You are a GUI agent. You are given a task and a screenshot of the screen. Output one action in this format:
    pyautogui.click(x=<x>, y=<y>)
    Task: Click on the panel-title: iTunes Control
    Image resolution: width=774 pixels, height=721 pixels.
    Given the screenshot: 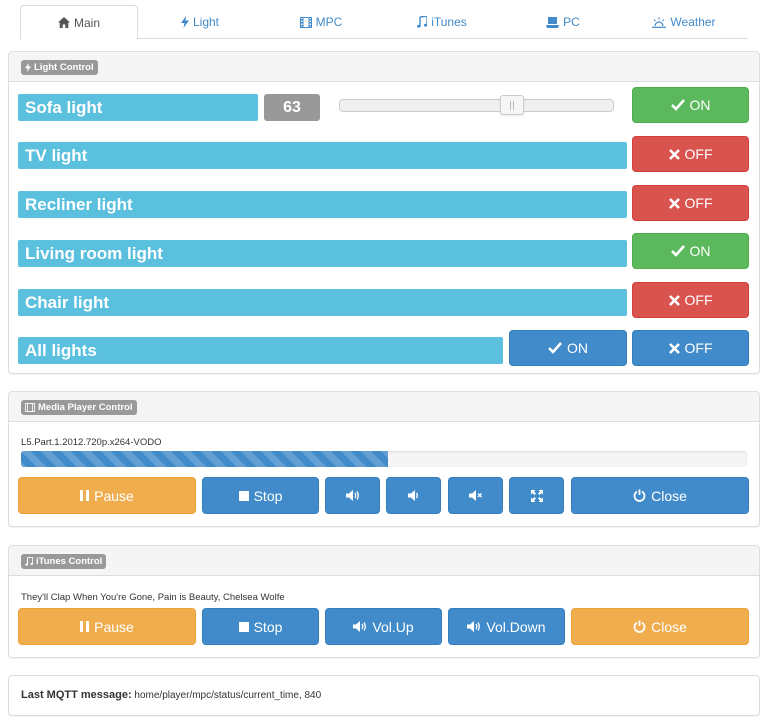 What is the action you would take?
    pyautogui.click(x=69, y=561)
    